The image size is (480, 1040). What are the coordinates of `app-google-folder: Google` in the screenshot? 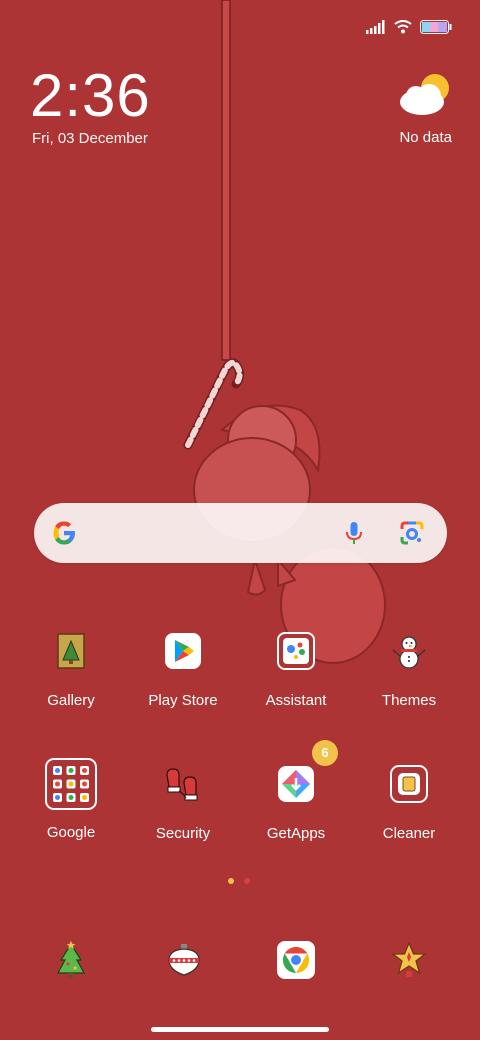 It's located at (71, 799).